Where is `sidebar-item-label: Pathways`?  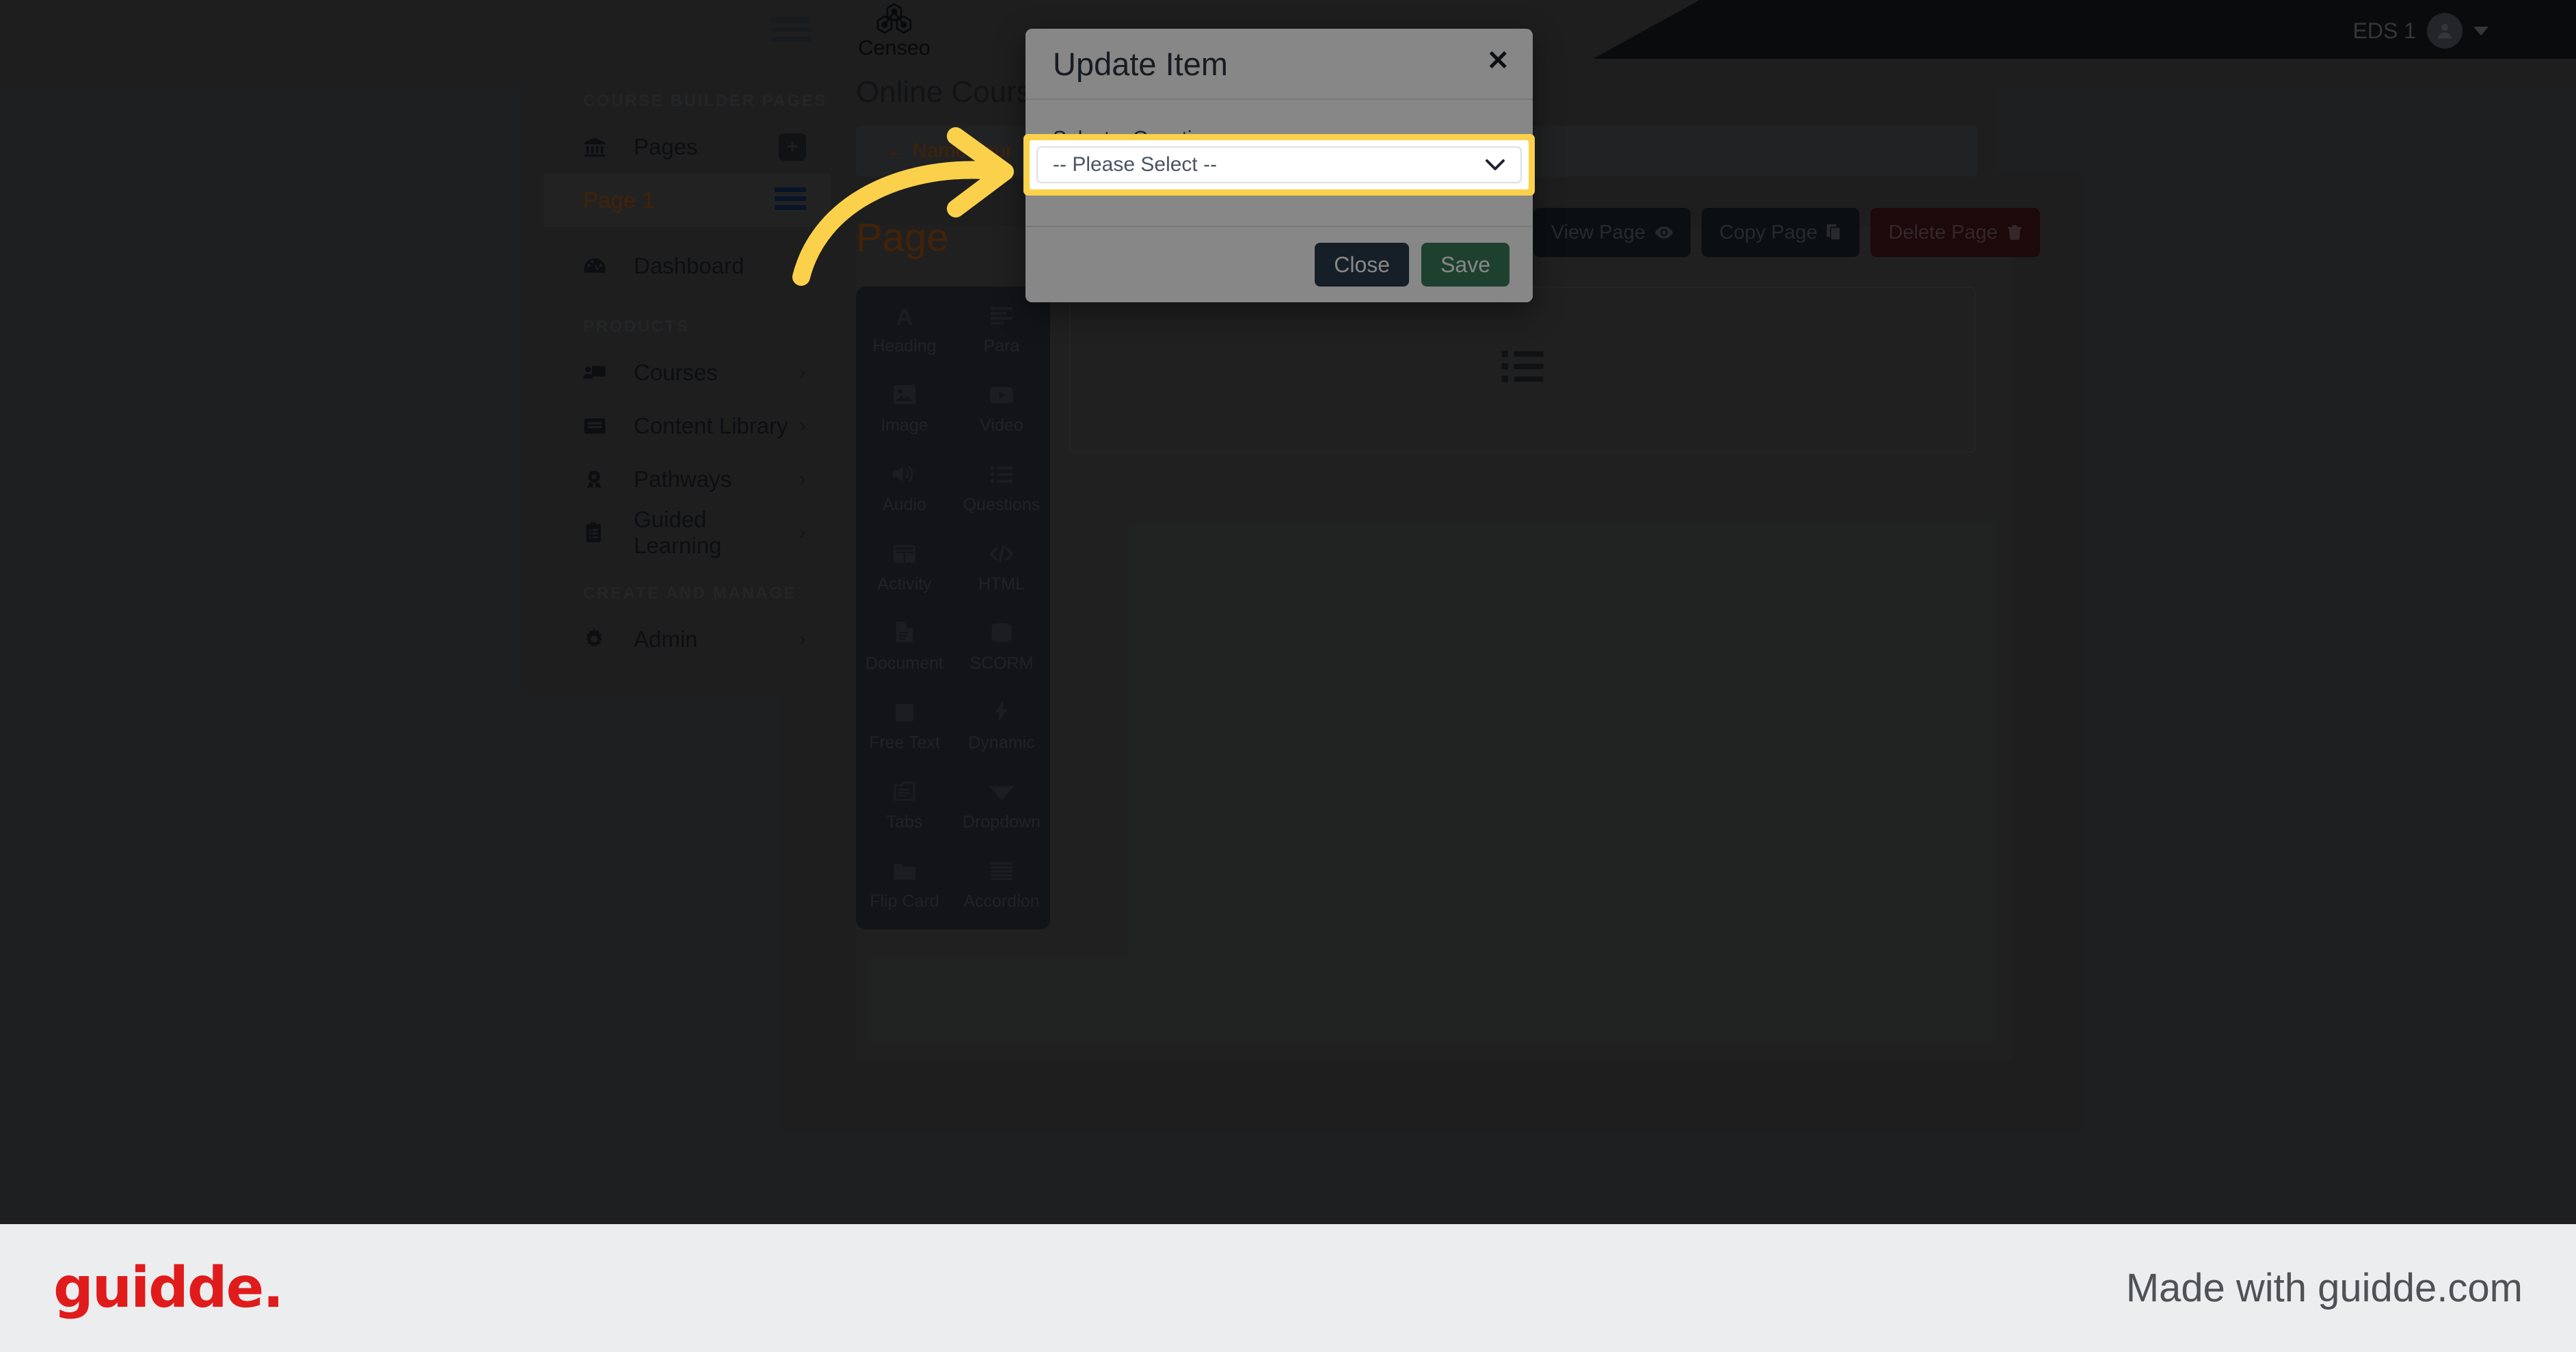 sidebar-item-label: Pathways is located at coordinates (683, 479).